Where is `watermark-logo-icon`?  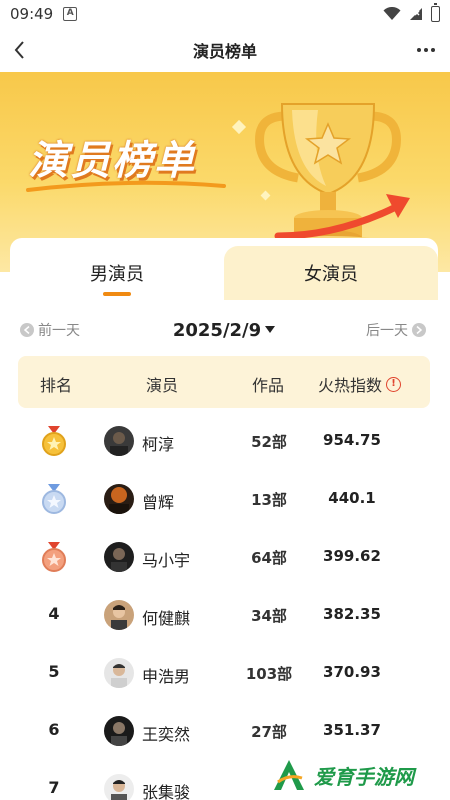 watermark-logo-icon is located at coordinates (289, 775).